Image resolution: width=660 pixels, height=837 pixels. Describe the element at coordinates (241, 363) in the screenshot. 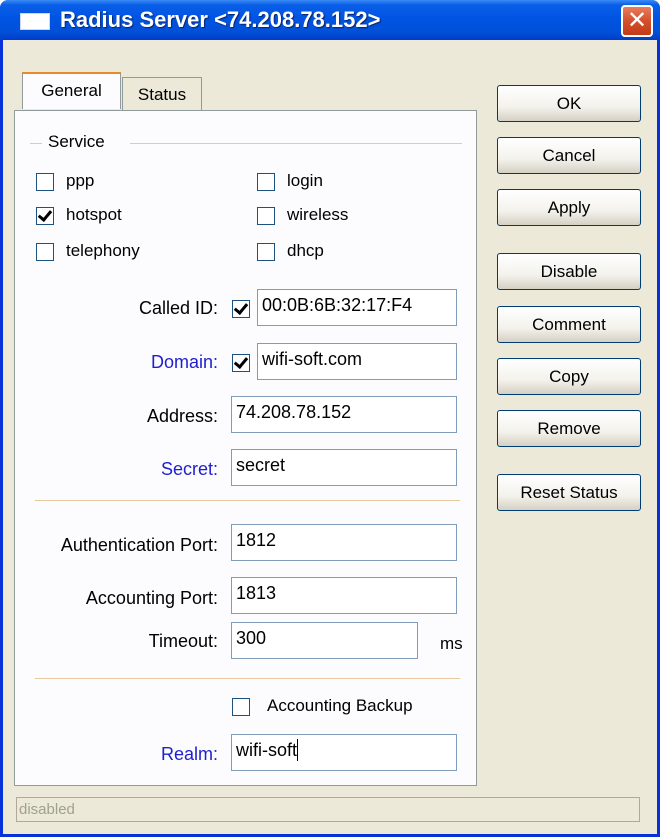

I see `domain-checkbox` at that location.